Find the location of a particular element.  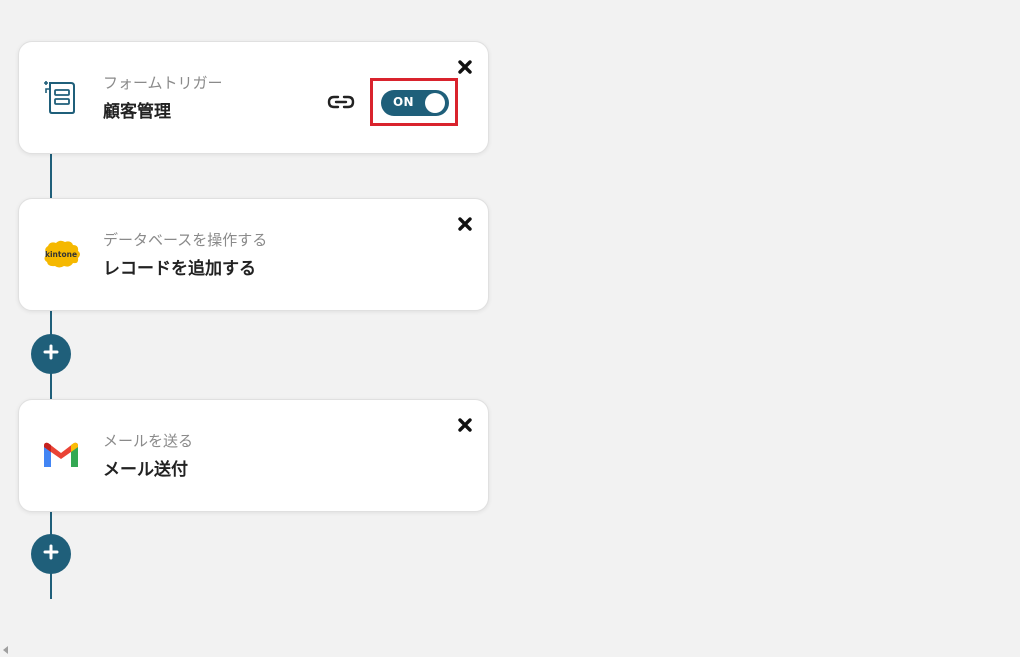

link-icon is located at coordinates (341, 102).